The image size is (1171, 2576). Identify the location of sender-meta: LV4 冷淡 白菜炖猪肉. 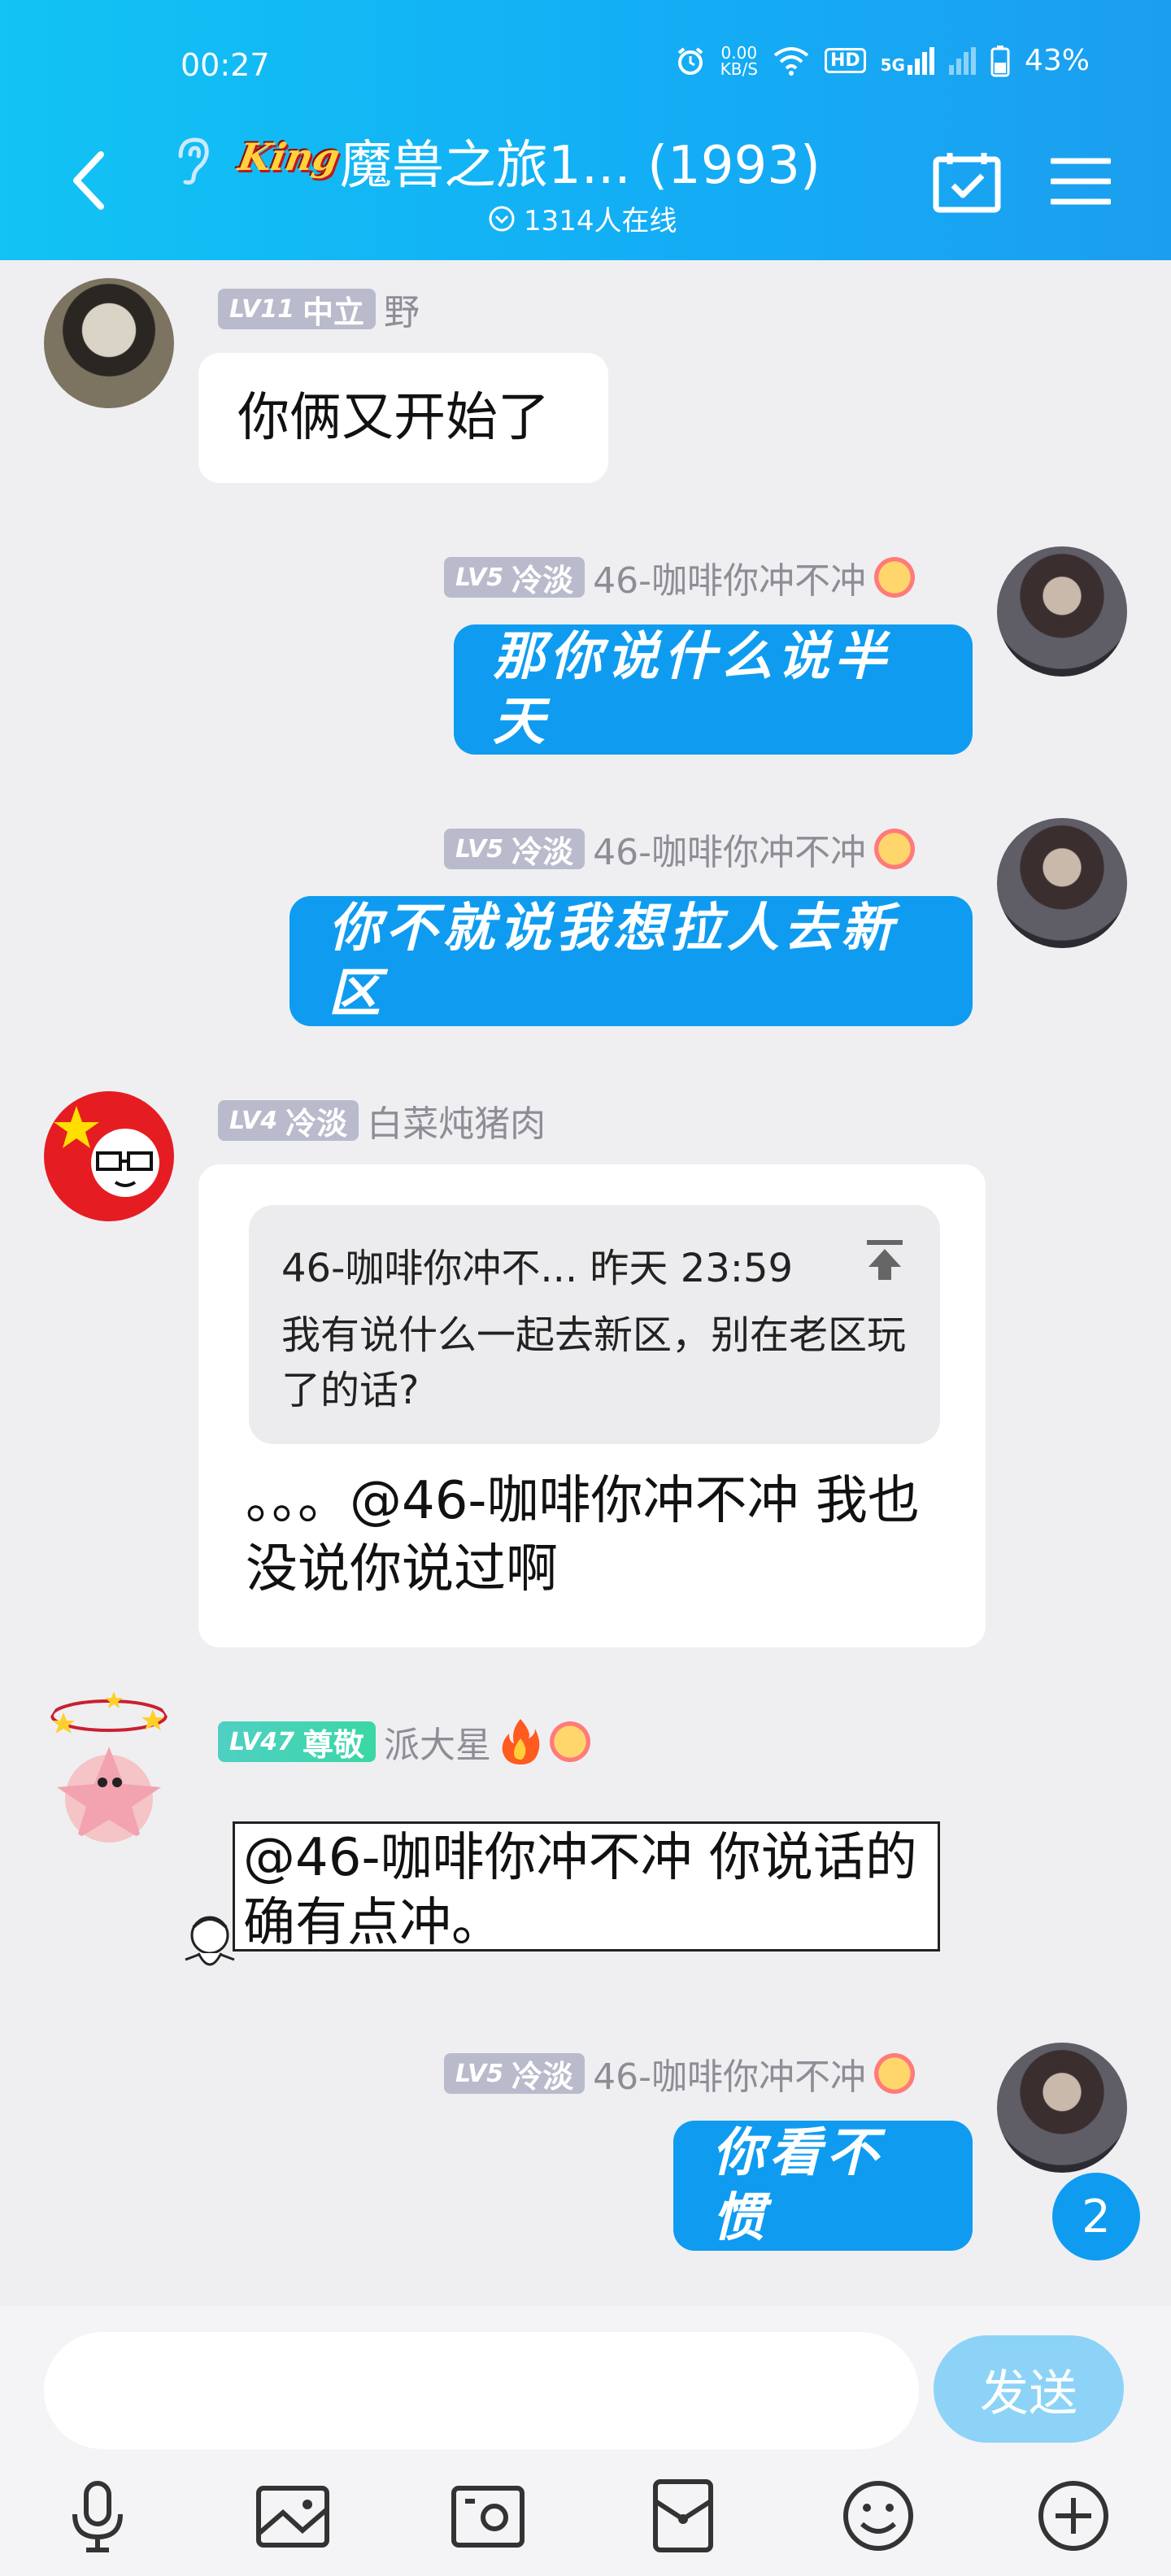
(382, 1121).